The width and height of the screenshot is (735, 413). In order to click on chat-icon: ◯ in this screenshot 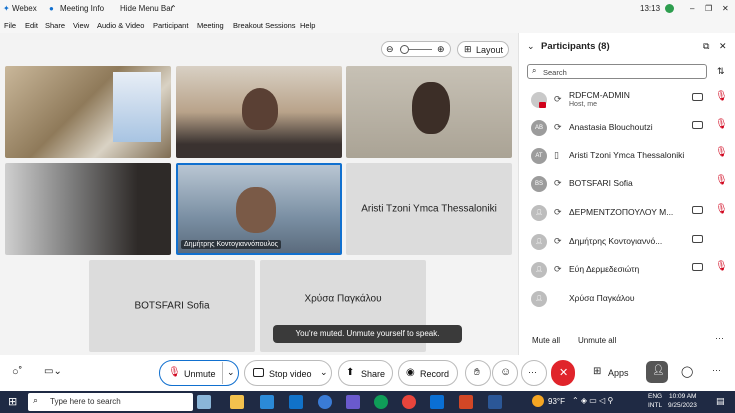, I will do `click(687, 371)`.